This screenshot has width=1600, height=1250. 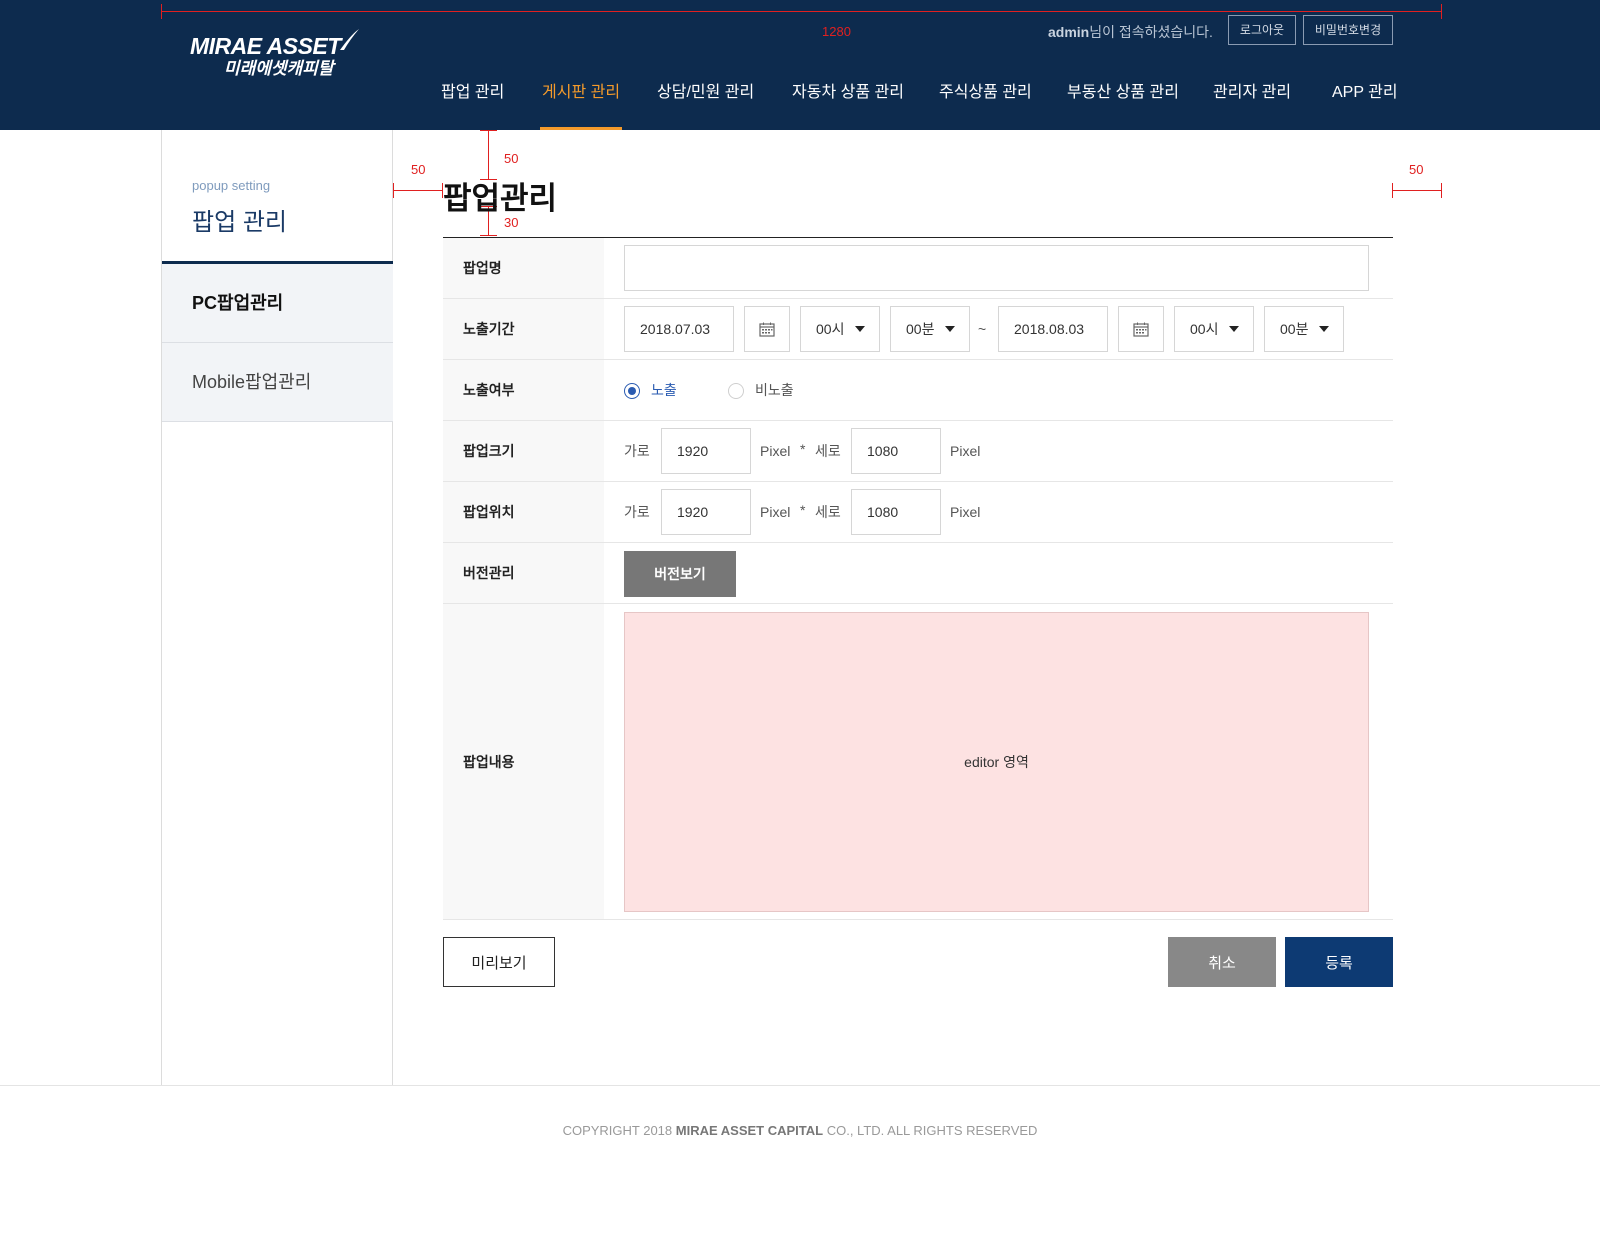 What do you see at coordinates (1294, 329) in the screenshot?
I see `end-minute-value: 00분` at bounding box center [1294, 329].